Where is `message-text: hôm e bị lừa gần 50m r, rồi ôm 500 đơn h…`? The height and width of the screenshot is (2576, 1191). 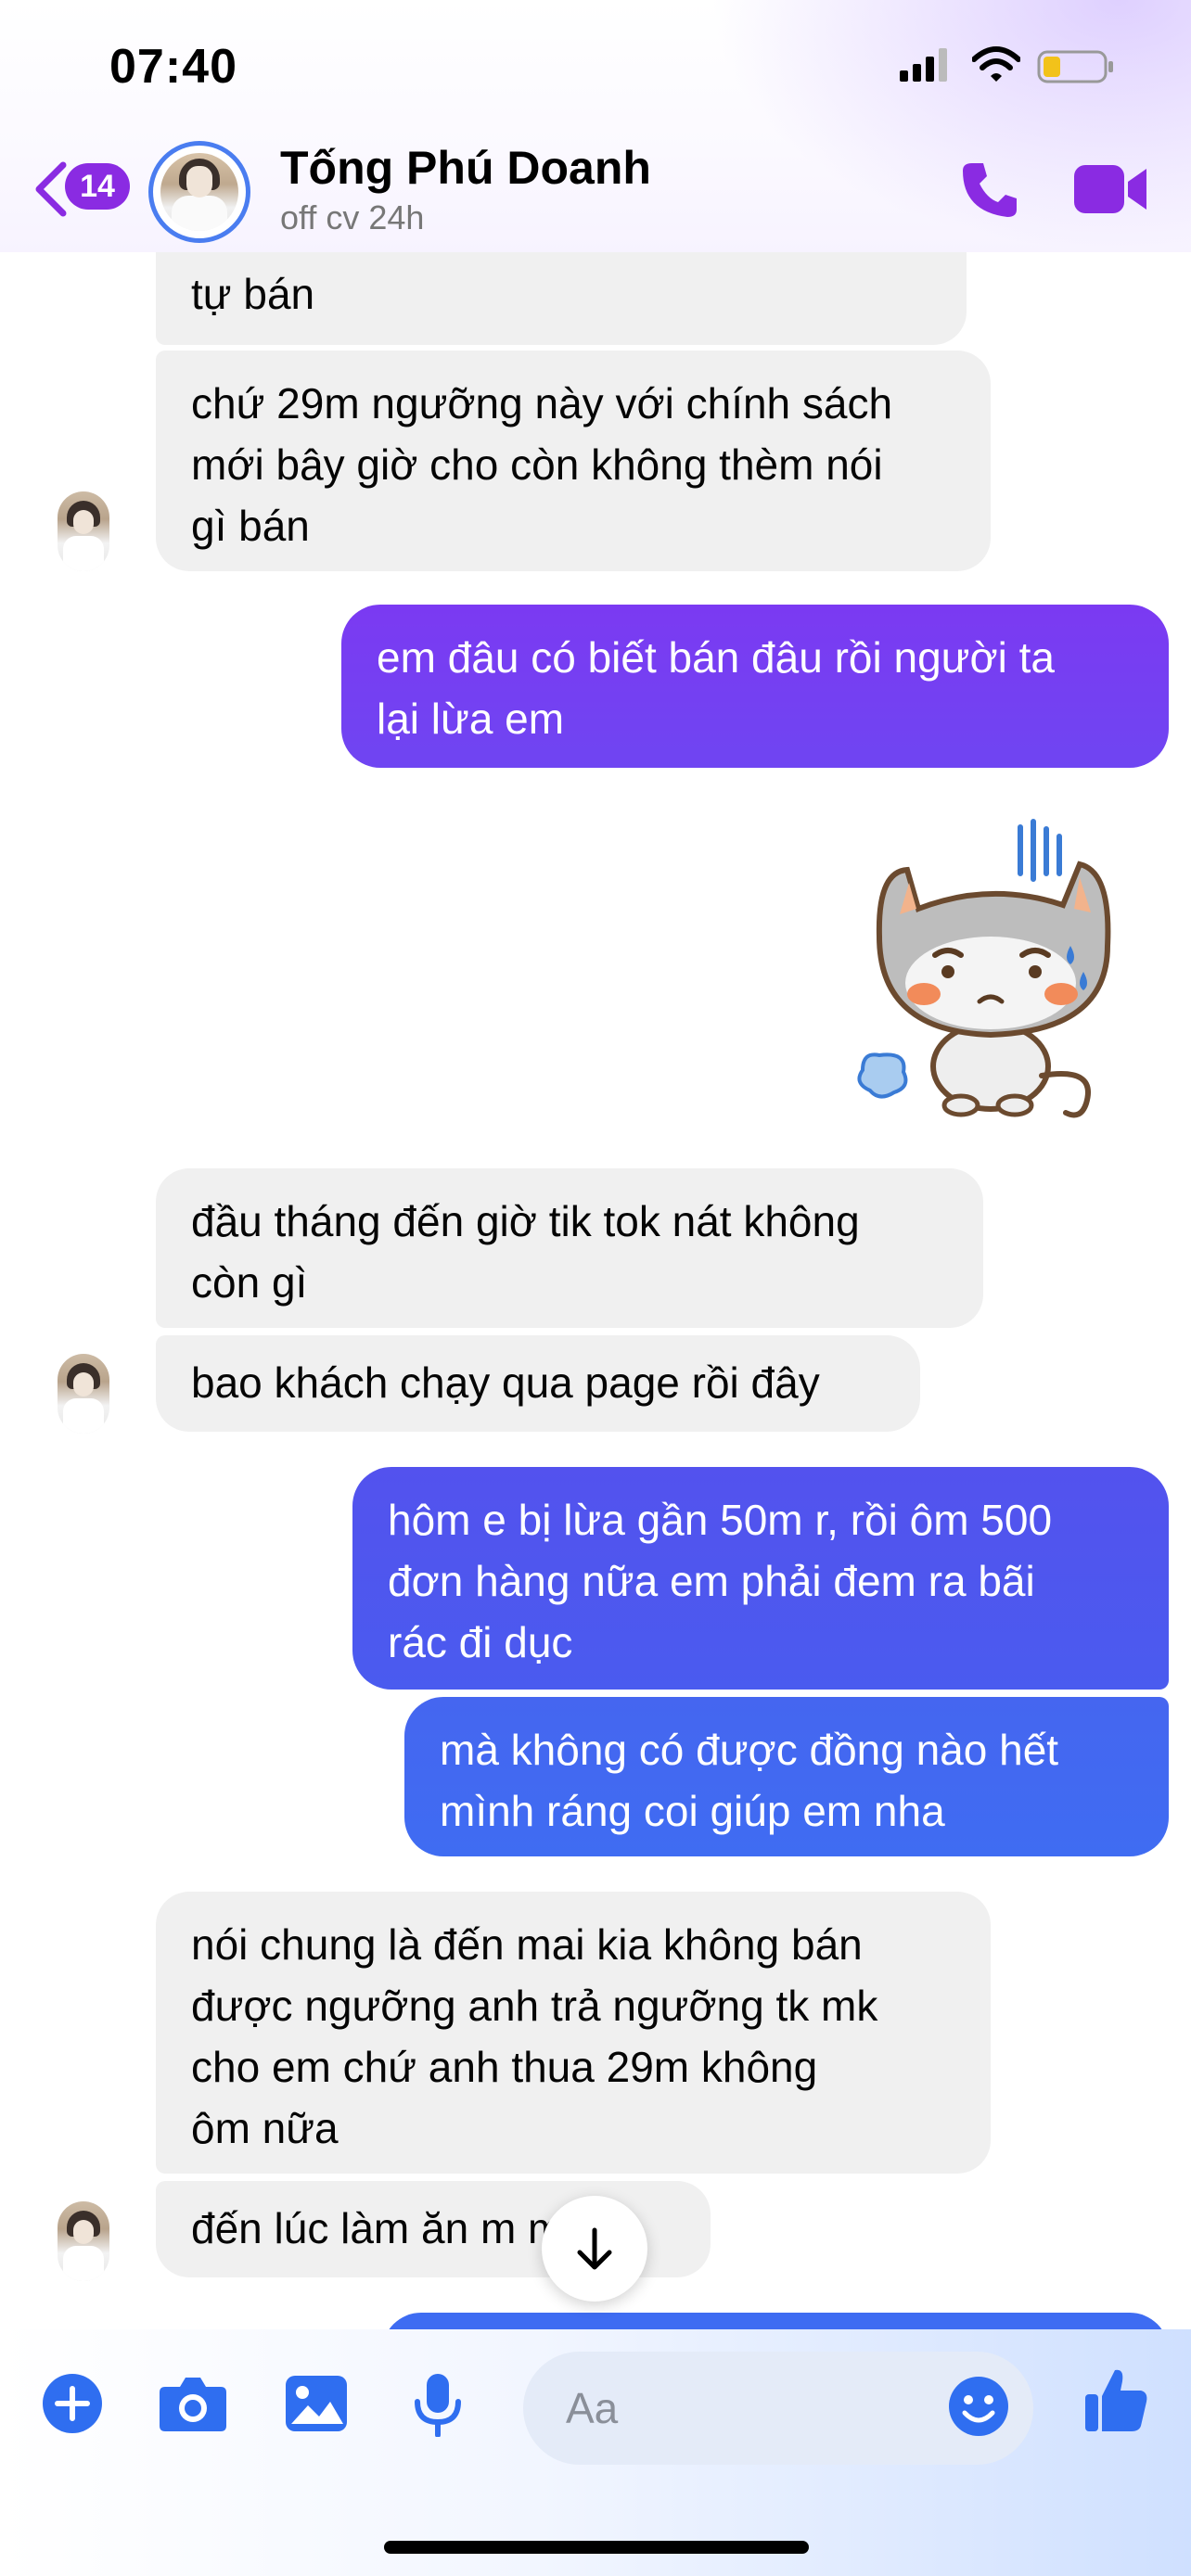 message-text: hôm e bị lừa gần 50m r, rồi ôm 500 đơn h… is located at coordinates (720, 1581).